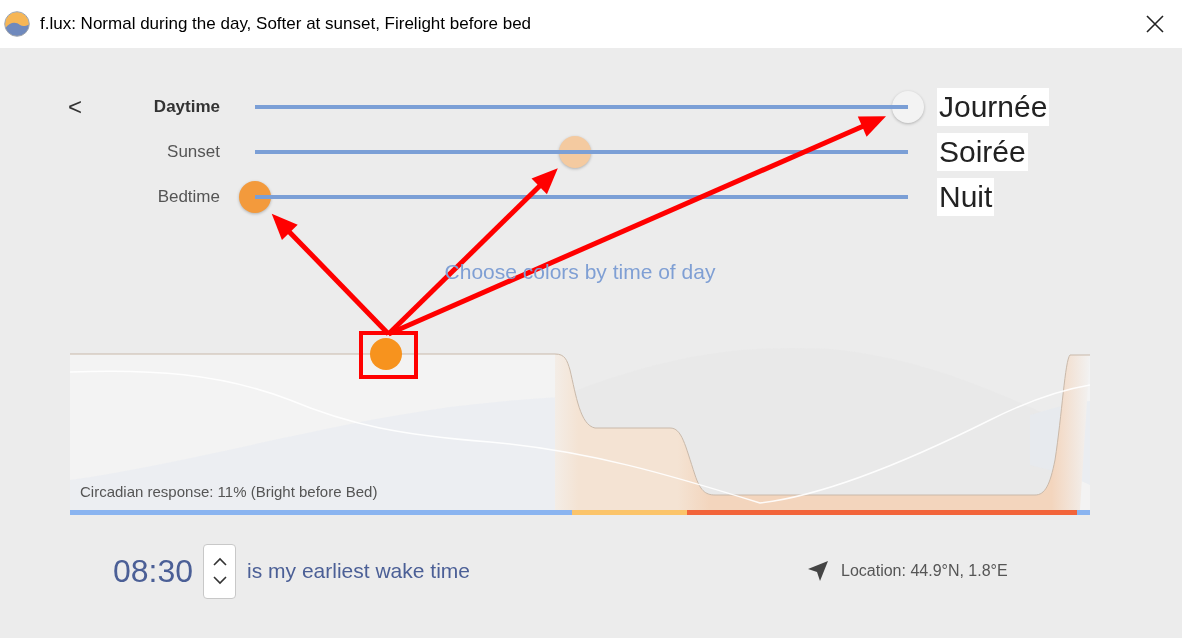 The width and height of the screenshot is (1182, 638). I want to click on slider-label: Bedtime, so click(188, 196).